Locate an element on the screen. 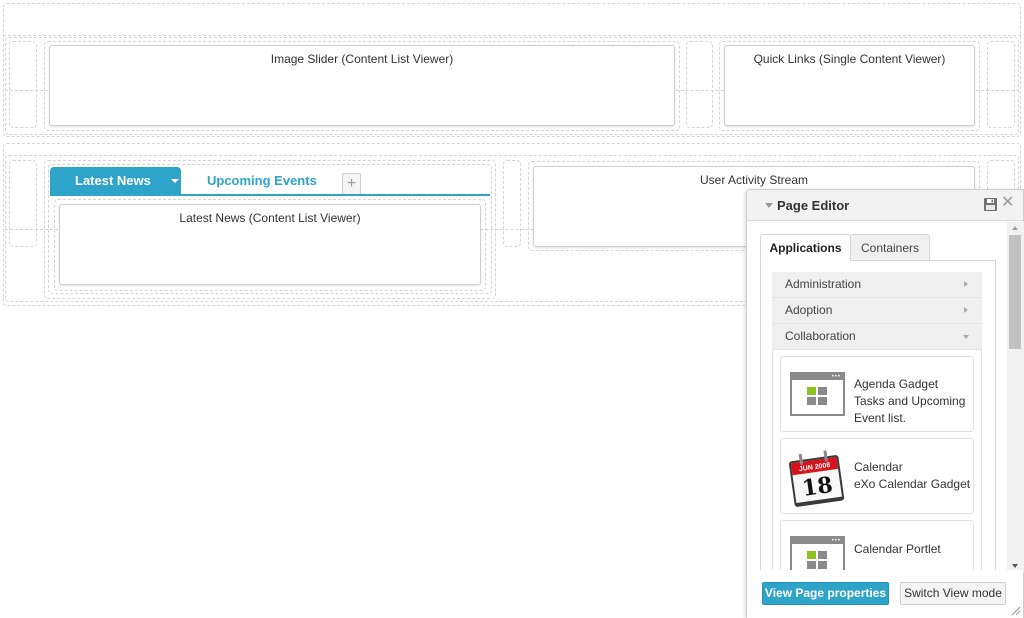  page-editor-footer: View Page properties Switch View mode is located at coordinates (885, 594).